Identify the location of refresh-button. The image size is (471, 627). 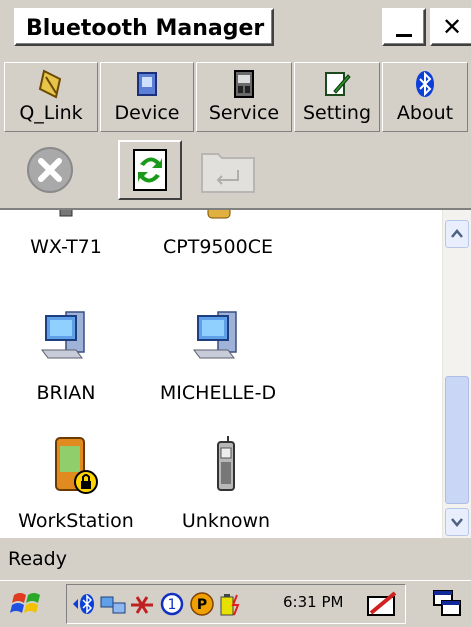
(150, 170).